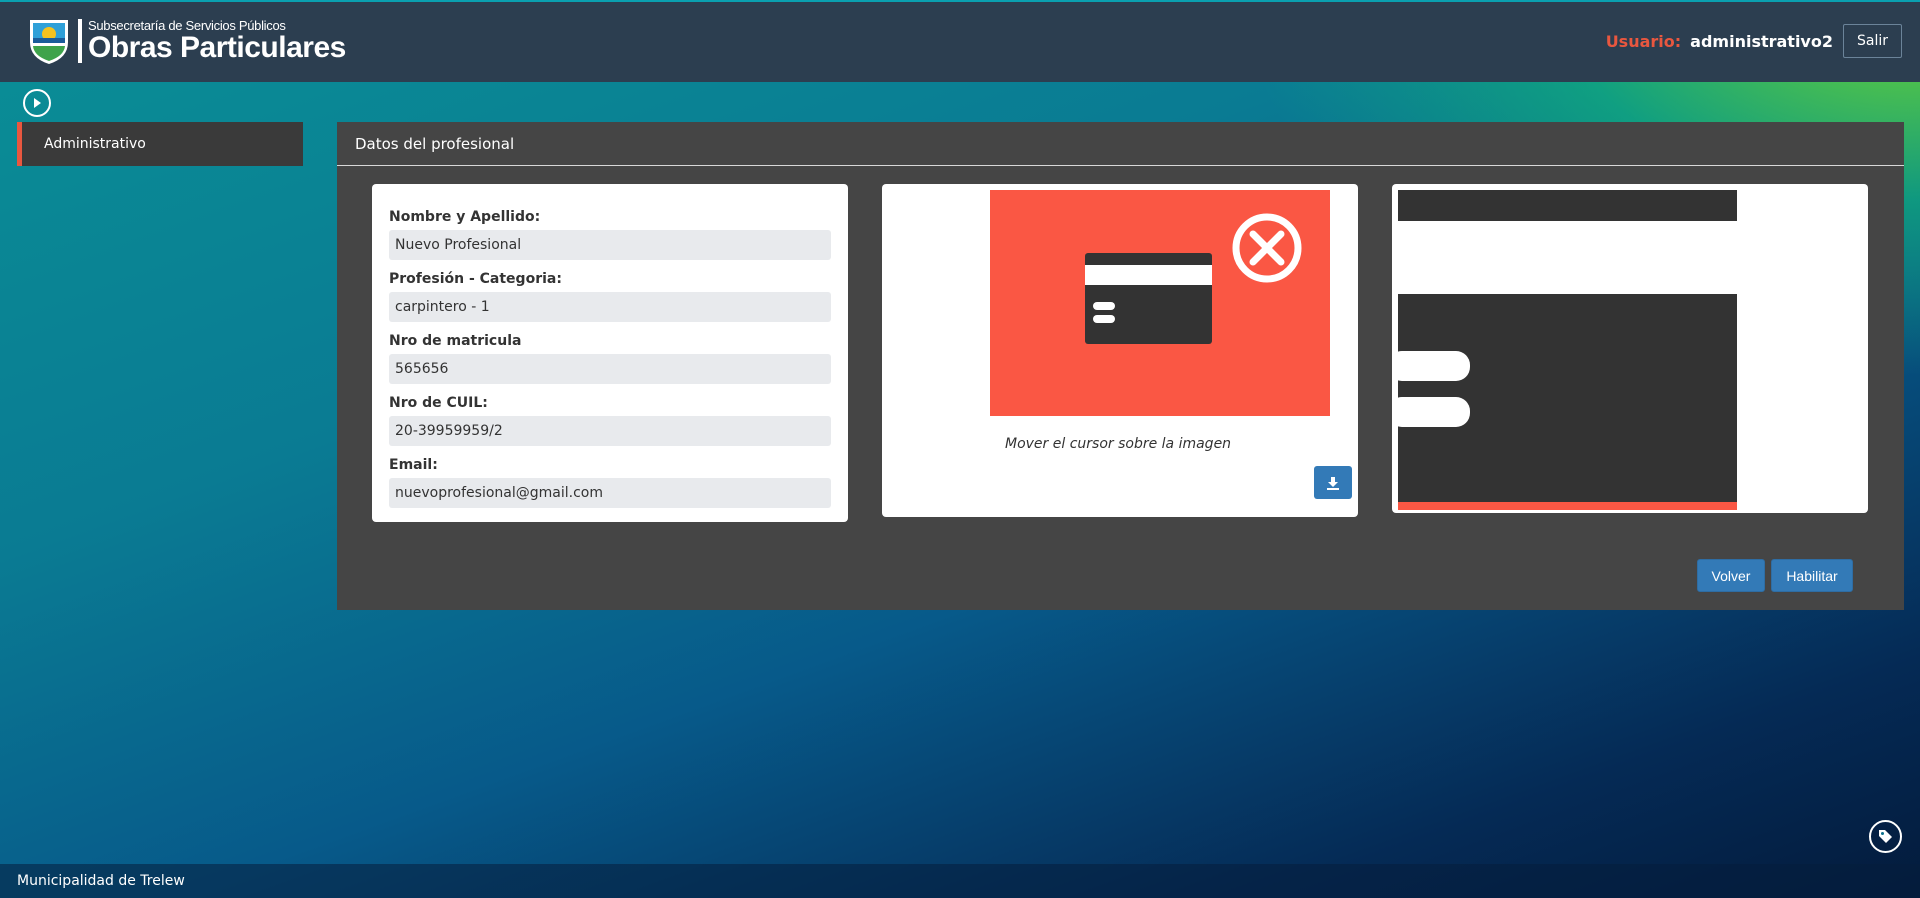 The height and width of the screenshot is (898, 1920). What do you see at coordinates (1872, 41) in the screenshot?
I see `logout-button: Salir` at bounding box center [1872, 41].